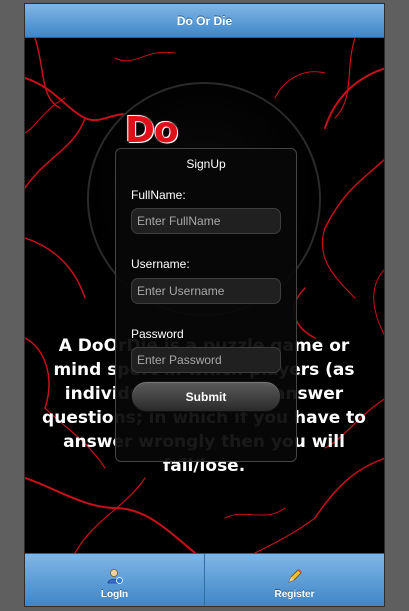 The width and height of the screenshot is (409, 611). I want to click on username-label: Username:, so click(160, 264).